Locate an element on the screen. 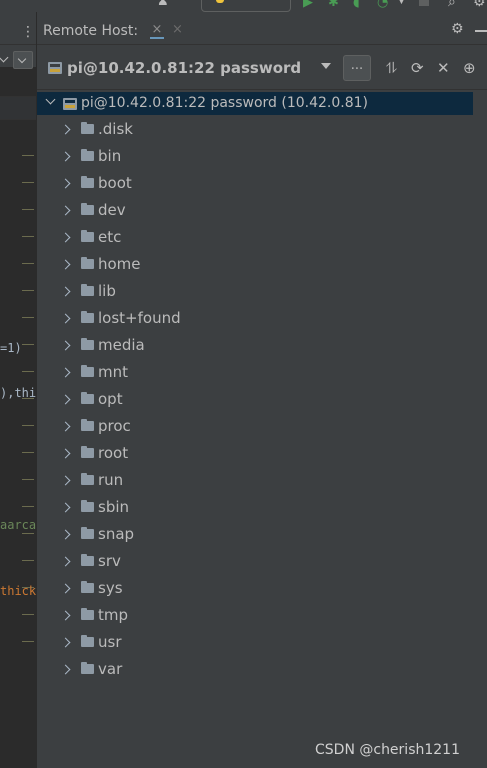 Image resolution: width=487 pixels, height=768 pixels. tree-folder-row: lib is located at coordinates (255, 292).